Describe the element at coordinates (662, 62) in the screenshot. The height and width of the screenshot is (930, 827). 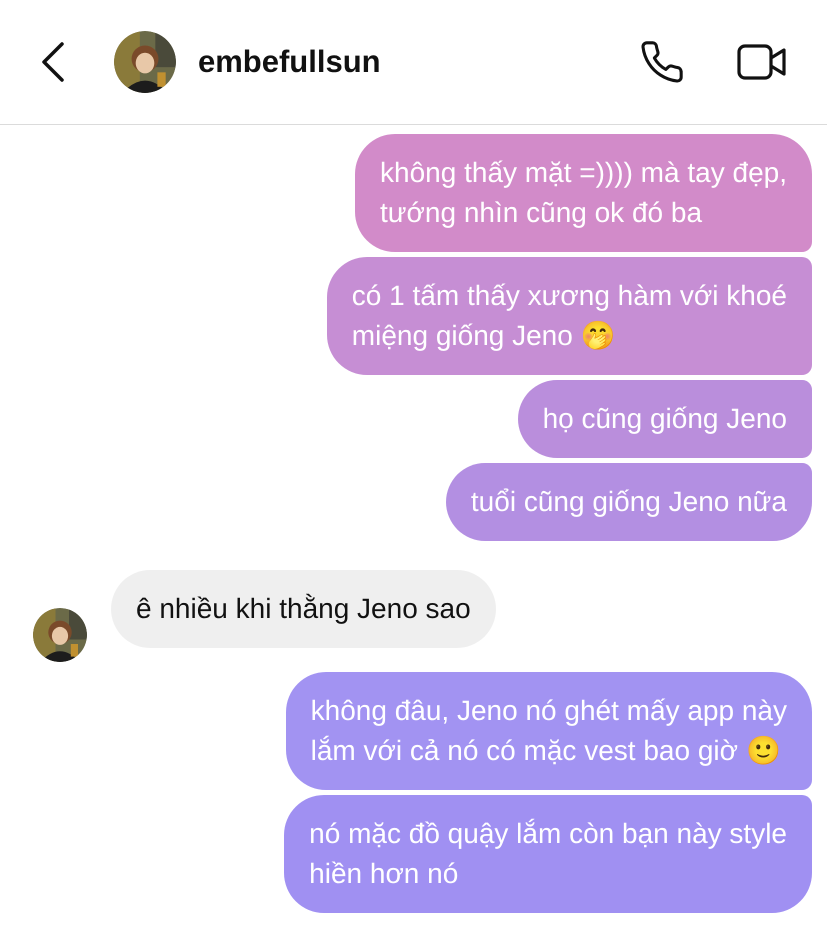
I see `phone-icon` at that location.